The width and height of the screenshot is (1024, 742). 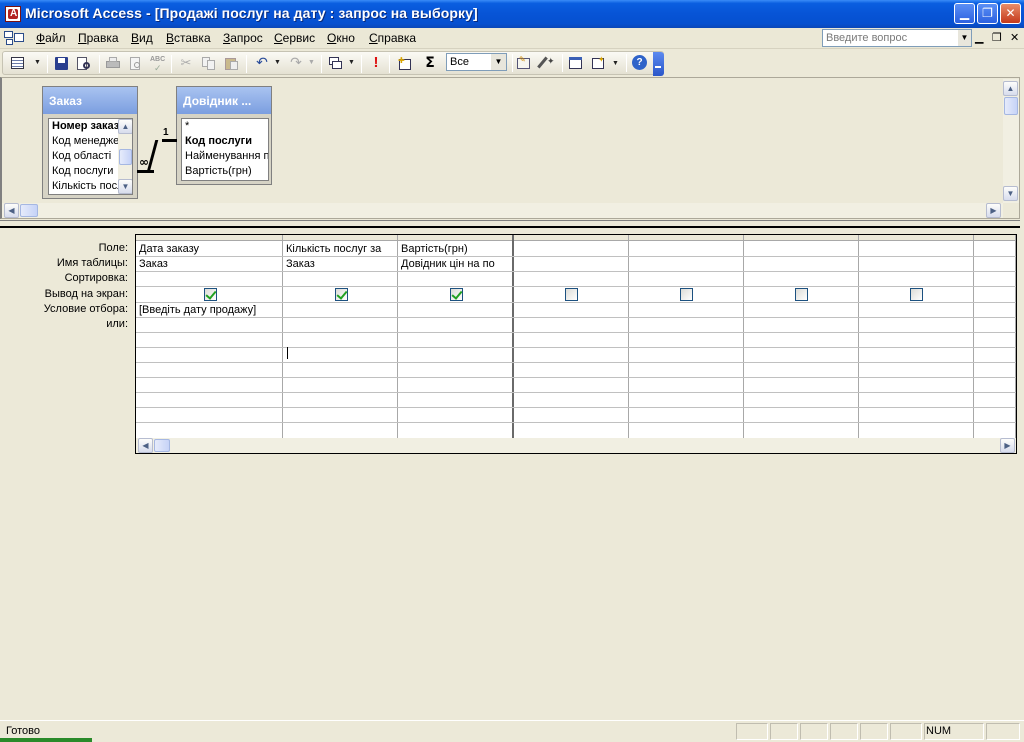 I want to click on menu-file: Файл, so click(x=51, y=38).